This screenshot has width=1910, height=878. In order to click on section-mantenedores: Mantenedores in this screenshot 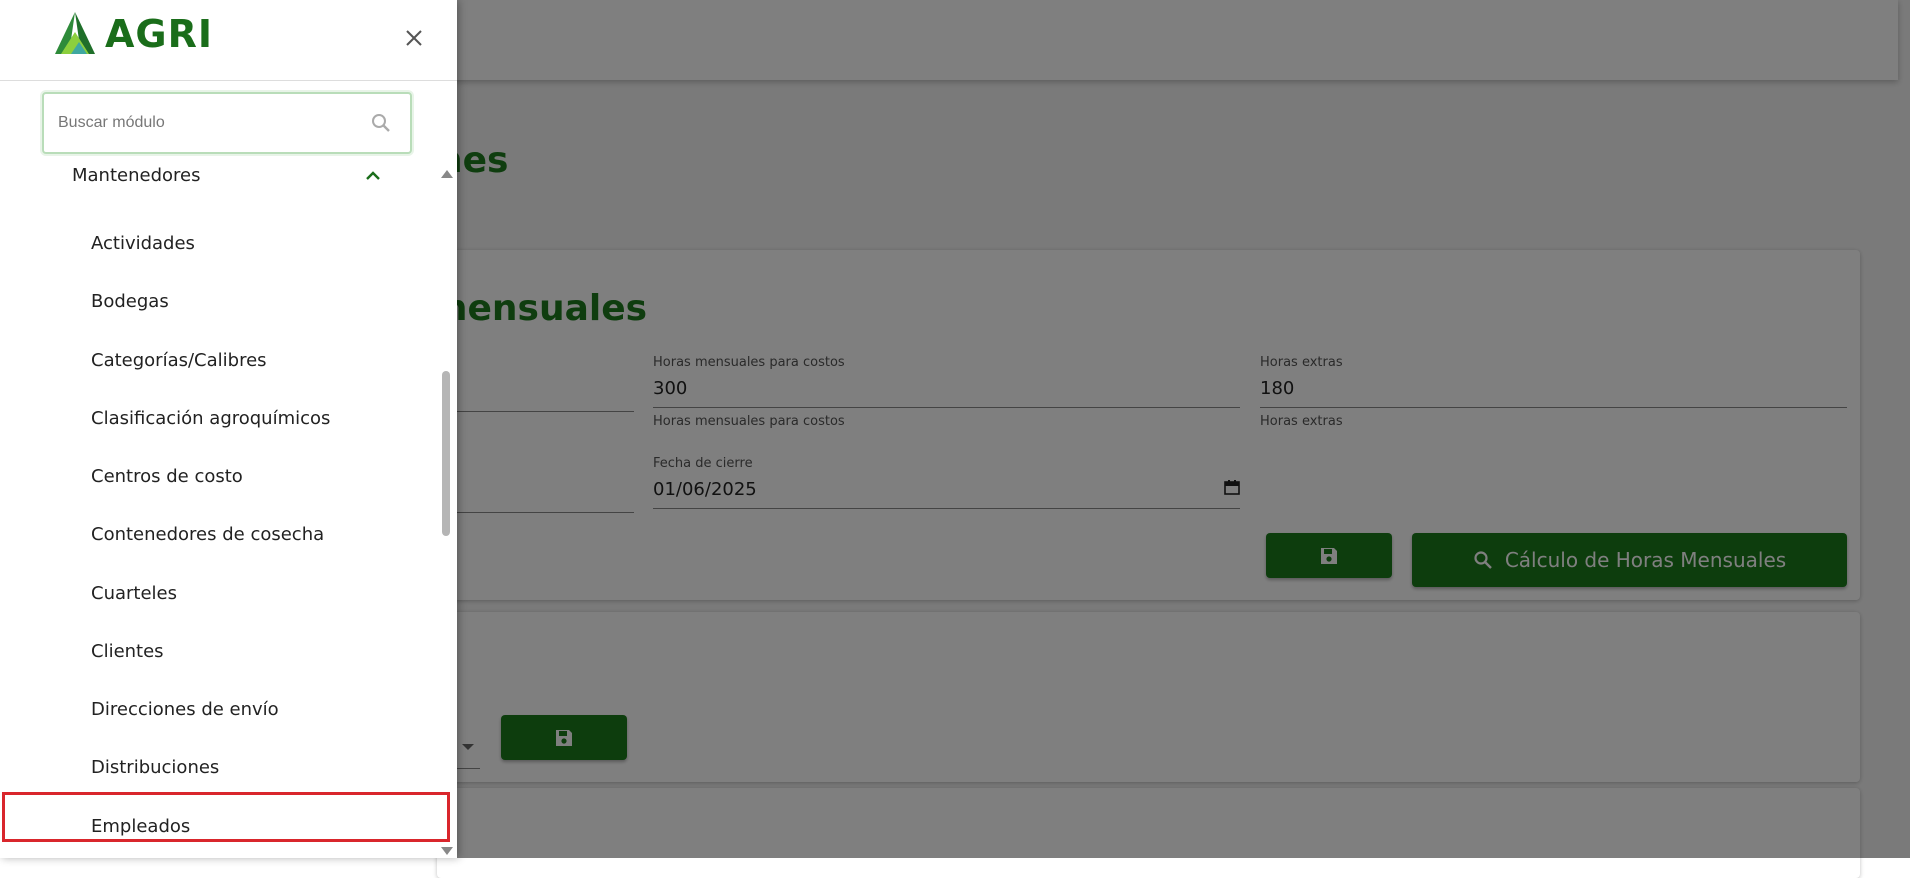, I will do `click(227, 175)`.